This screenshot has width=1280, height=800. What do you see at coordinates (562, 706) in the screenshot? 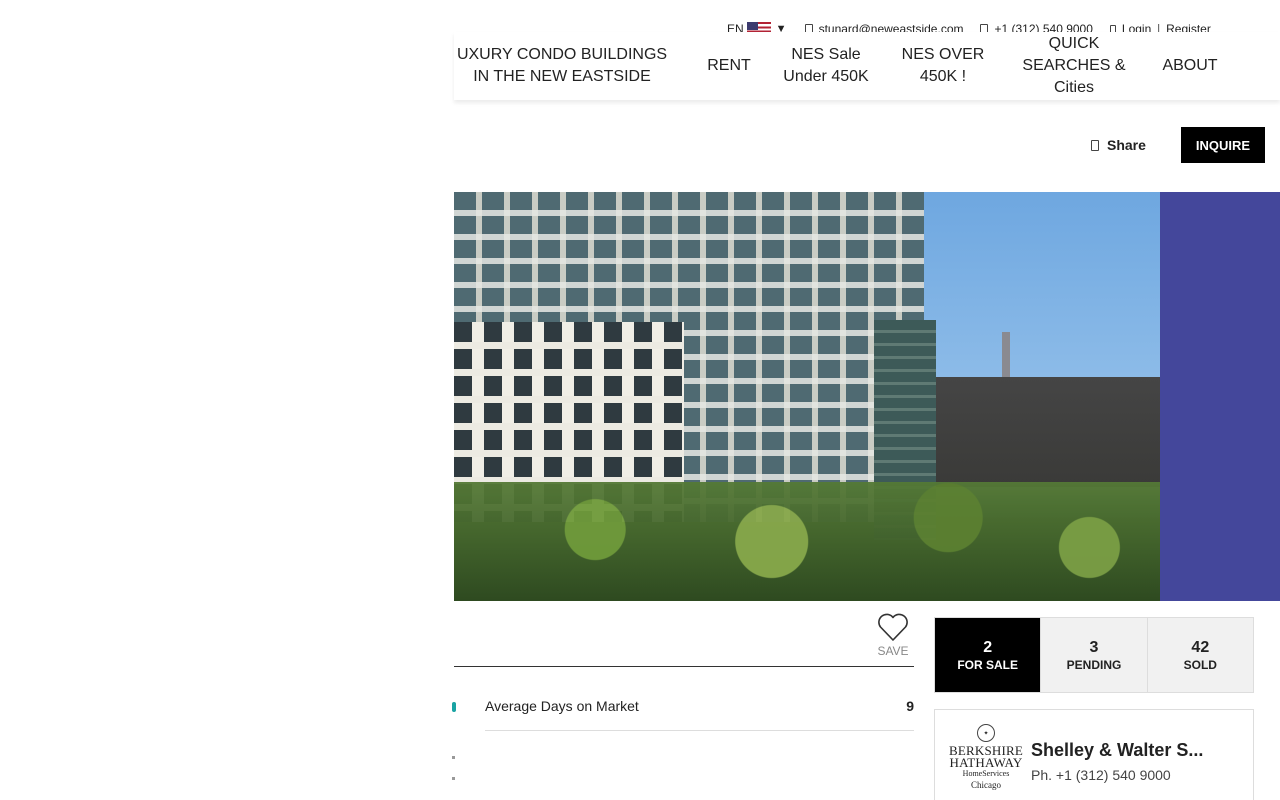
I see `stat-label: Average Days on Market` at bounding box center [562, 706].